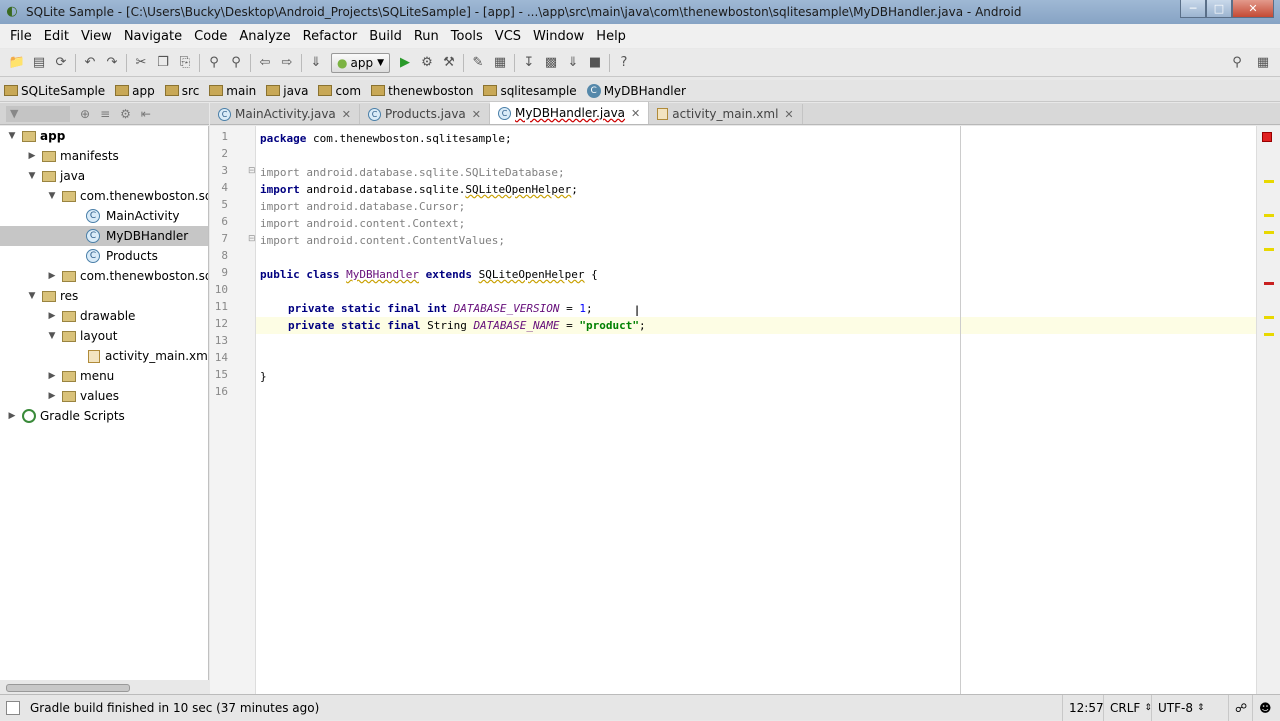 This screenshot has width=1280, height=721. I want to click on tab-mydbhandler: C MyDBHandler.java ✕, so click(570, 113).